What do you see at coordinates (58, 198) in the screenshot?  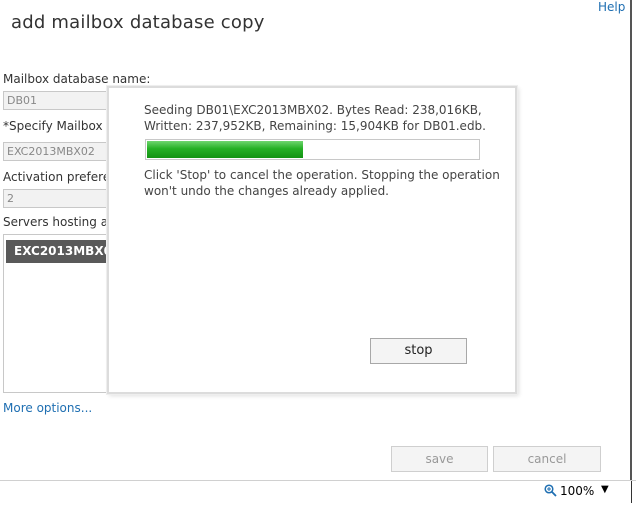 I see `activation-preference-field: 2` at bounding box center [58, 198].